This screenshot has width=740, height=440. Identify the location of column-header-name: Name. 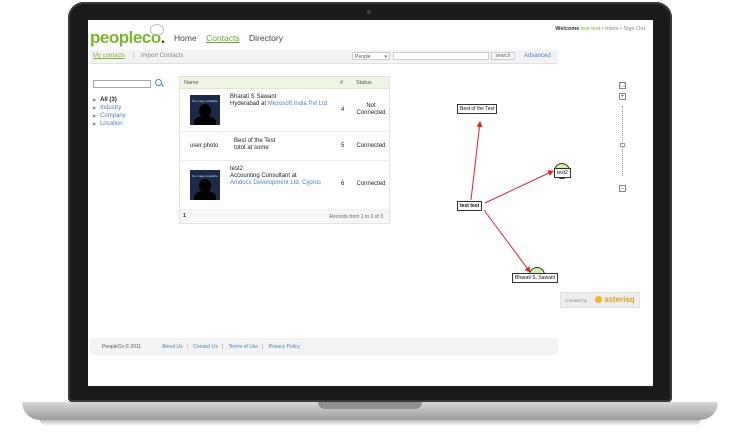
(191, 83).